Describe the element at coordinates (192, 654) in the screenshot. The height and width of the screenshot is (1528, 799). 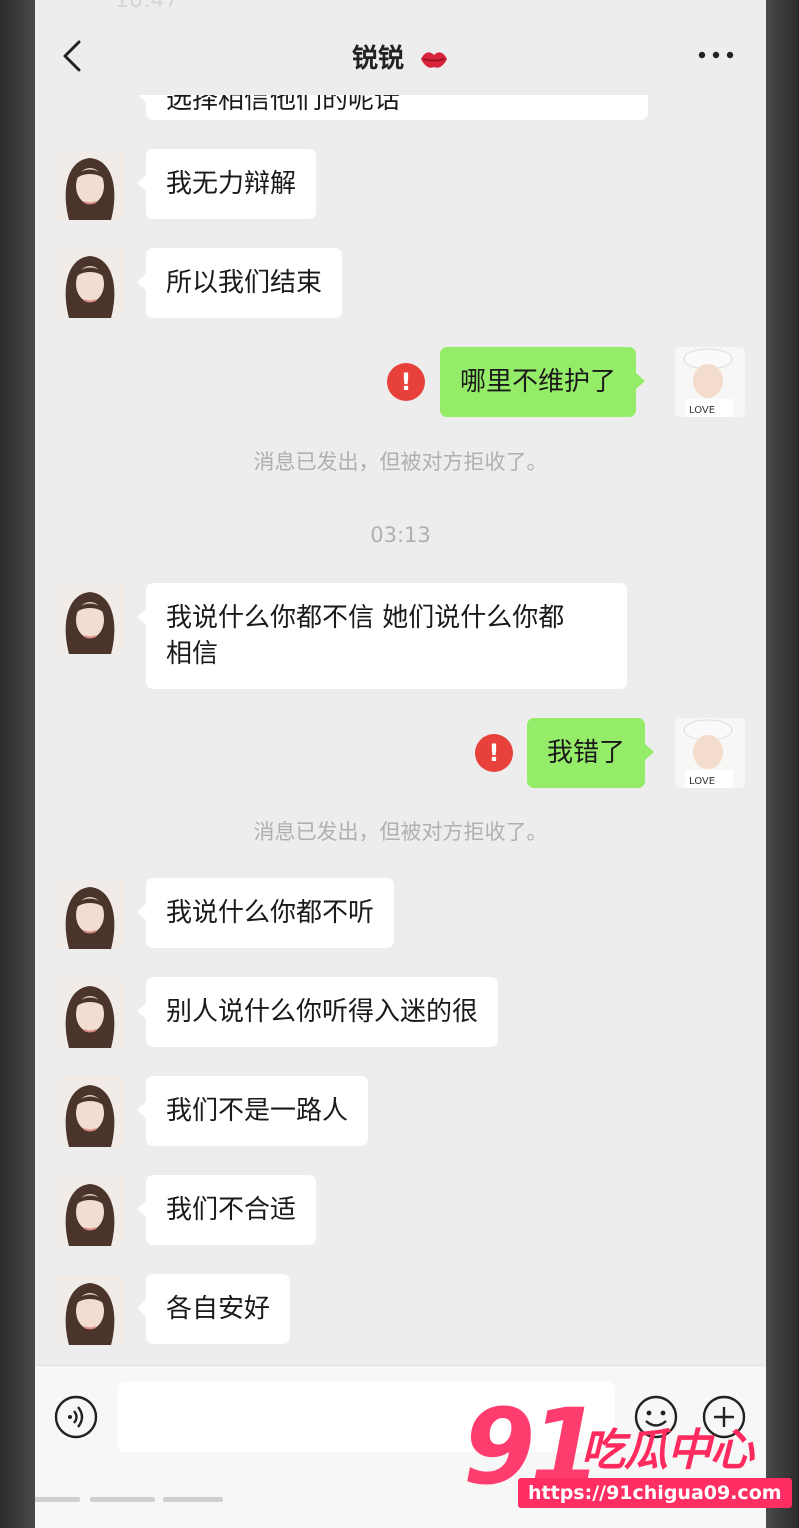
I see `message-text-line: 相信` at that location.